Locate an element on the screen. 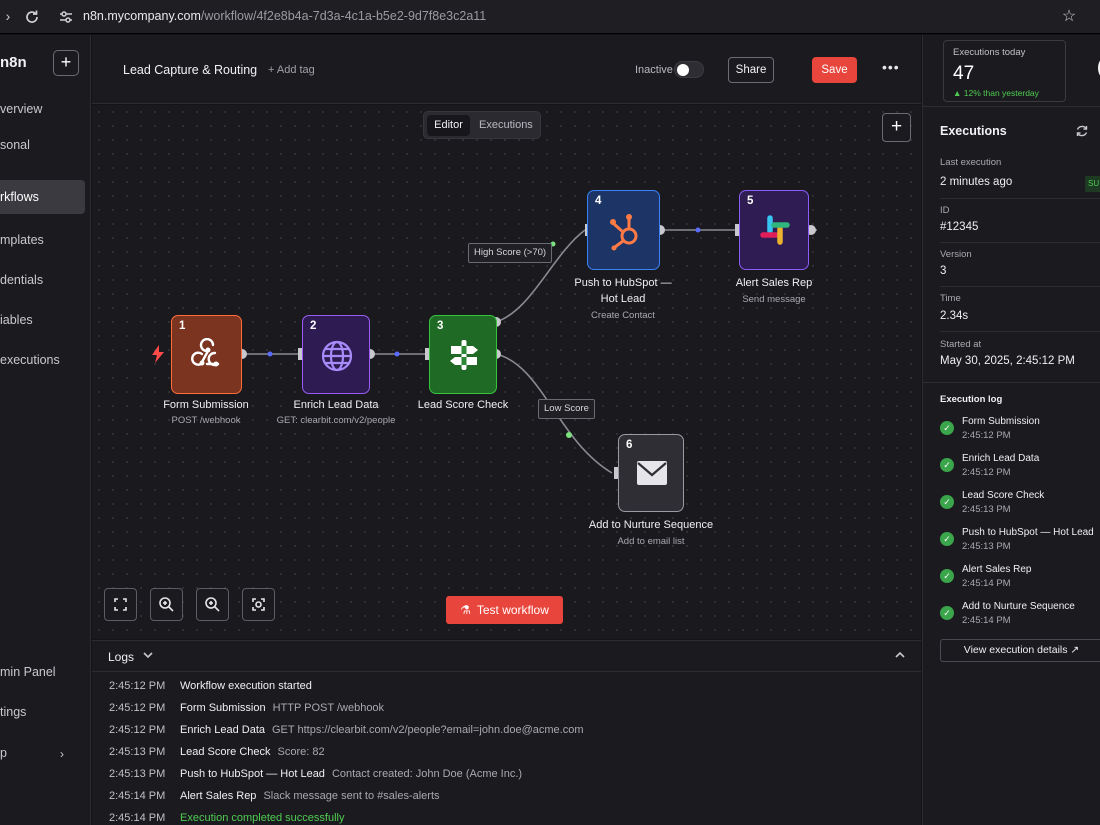 The image size is (1100, 825). node-subtitle: GET: clearbit.com/v2/people is located at coordinates (336, 420).